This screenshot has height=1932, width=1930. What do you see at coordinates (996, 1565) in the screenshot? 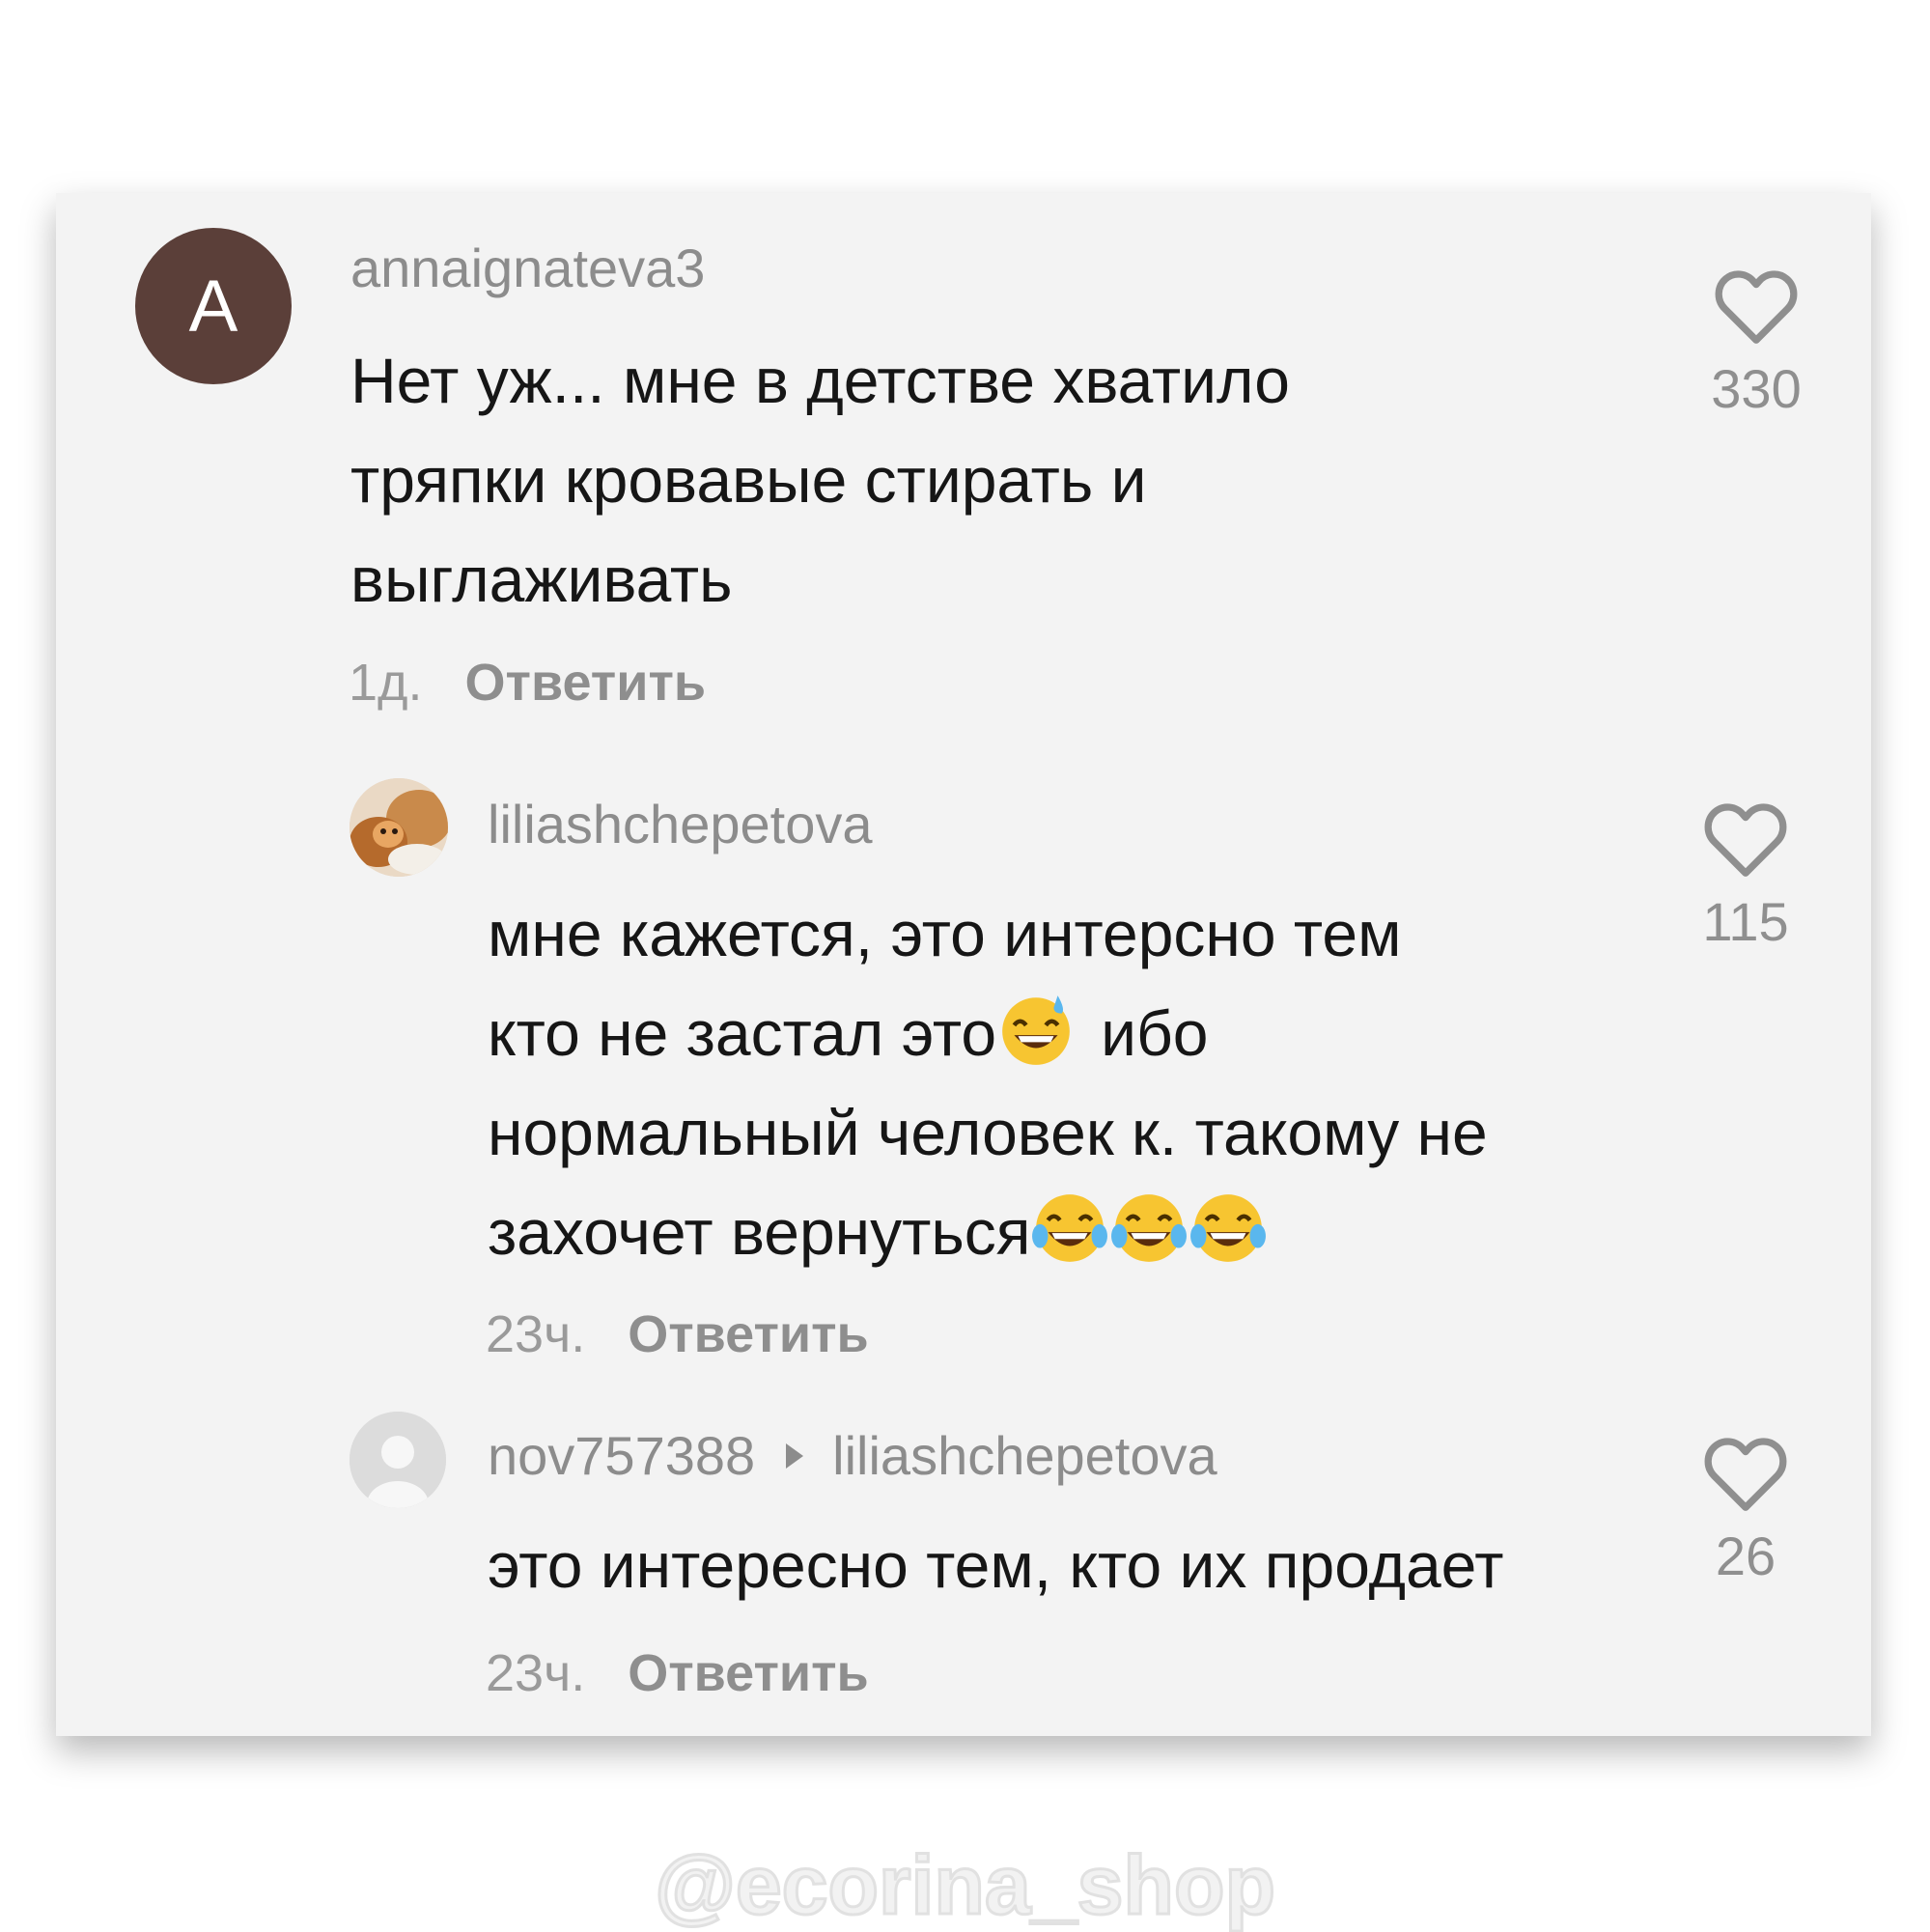
I see `comment-text: это интересно тем, кто их продает` at bounding box center [996, 1565].